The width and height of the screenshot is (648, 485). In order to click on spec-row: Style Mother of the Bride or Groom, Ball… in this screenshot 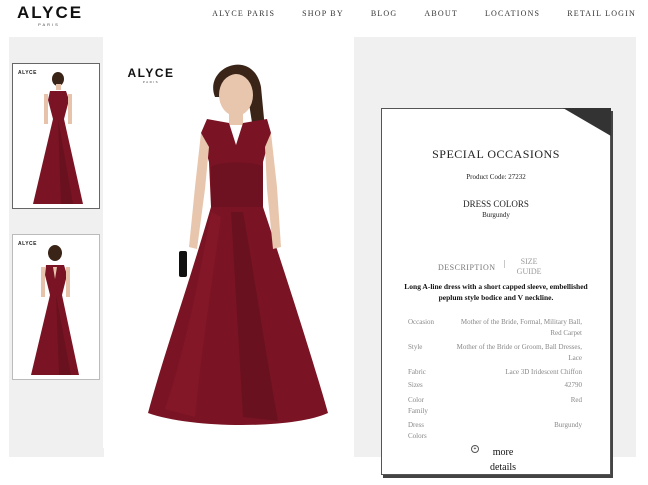, I will do `click(495, 353)`.